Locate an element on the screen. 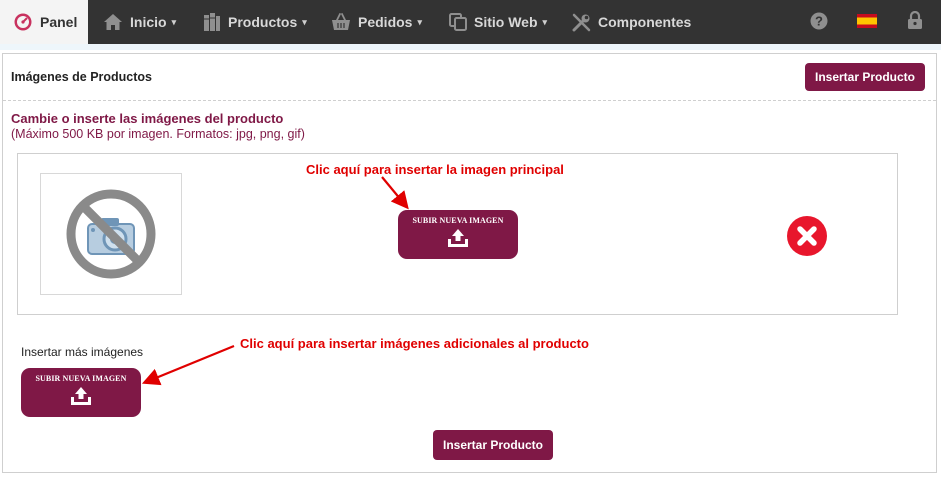 The height and width of the screenshot is (478, 941). help-button: ? is located at coordinates (819, 22).